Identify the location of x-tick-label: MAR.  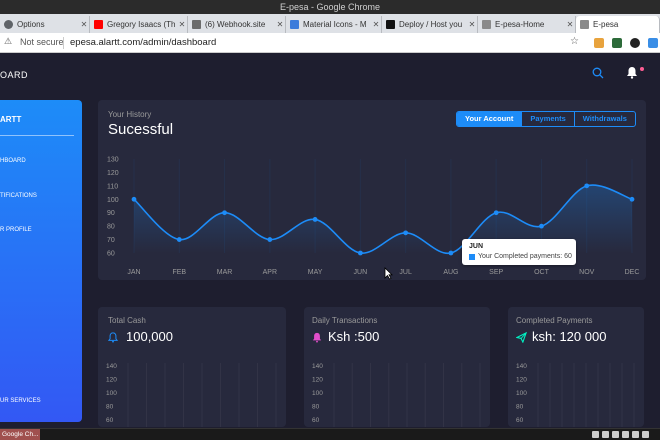
(225, 272).